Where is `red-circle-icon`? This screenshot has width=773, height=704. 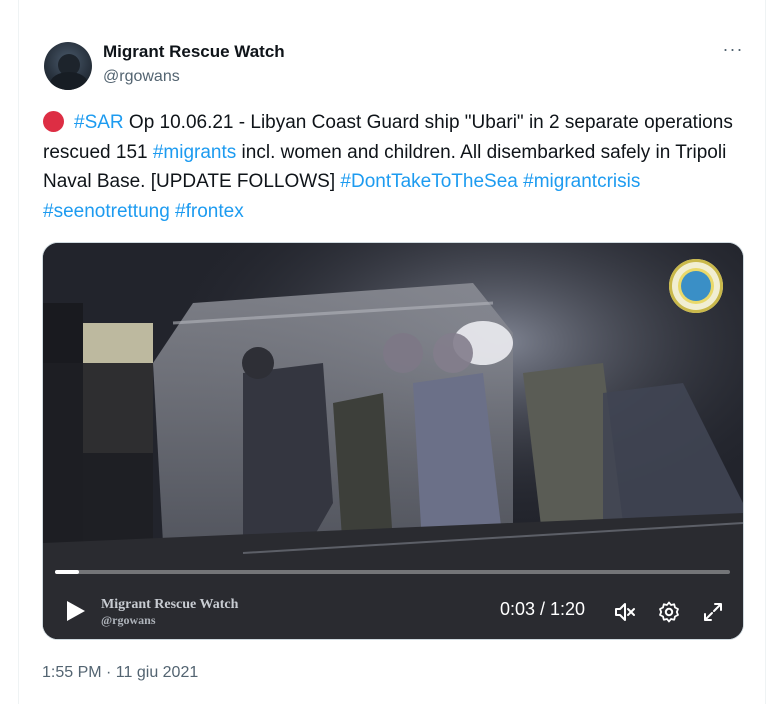 red-circle-icon is located at coordinates (53, 121).